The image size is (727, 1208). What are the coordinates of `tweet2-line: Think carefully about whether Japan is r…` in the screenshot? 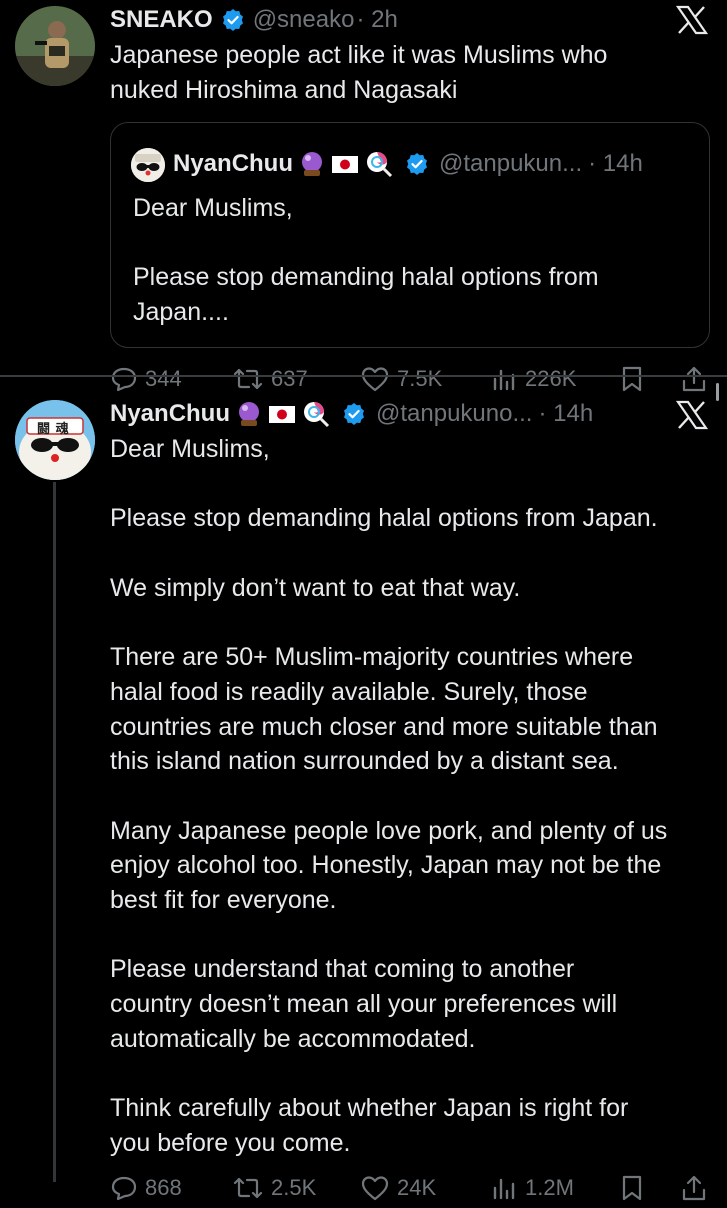 It's located at (369, 1108).